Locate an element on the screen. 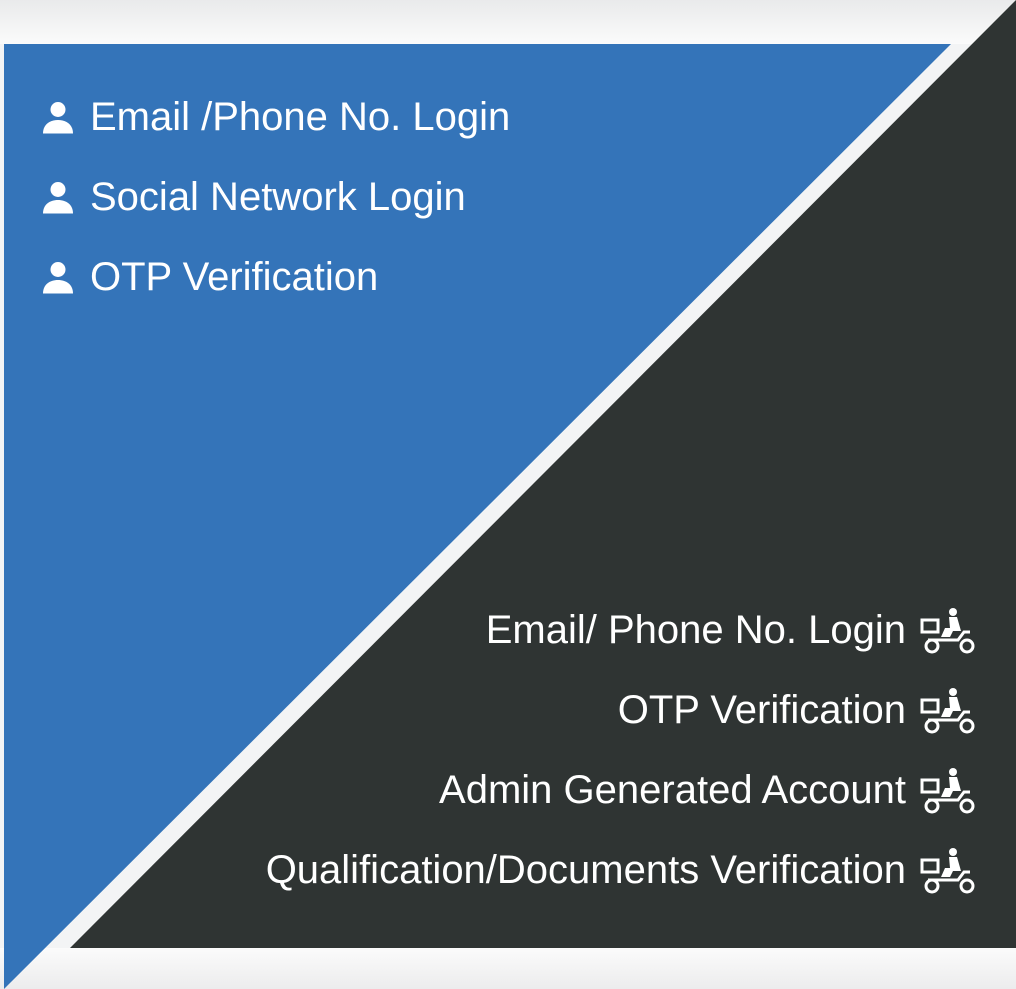  user-feature-item: Email /Phone No. Login is located at coordinates (275, 117).